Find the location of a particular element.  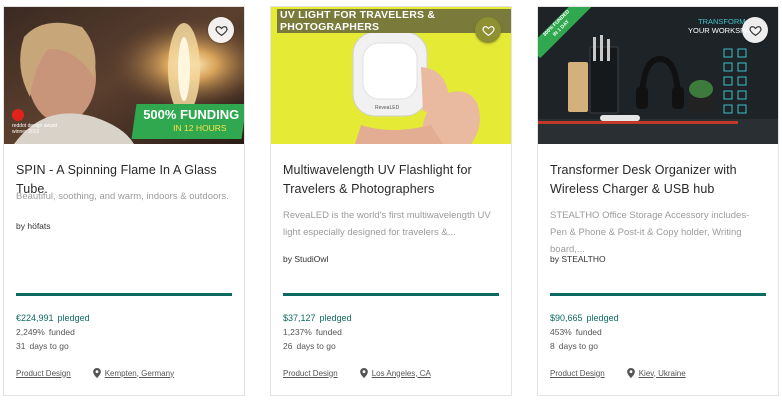

funded-stat: 1,237% funded is located at coordinates (312, 332).